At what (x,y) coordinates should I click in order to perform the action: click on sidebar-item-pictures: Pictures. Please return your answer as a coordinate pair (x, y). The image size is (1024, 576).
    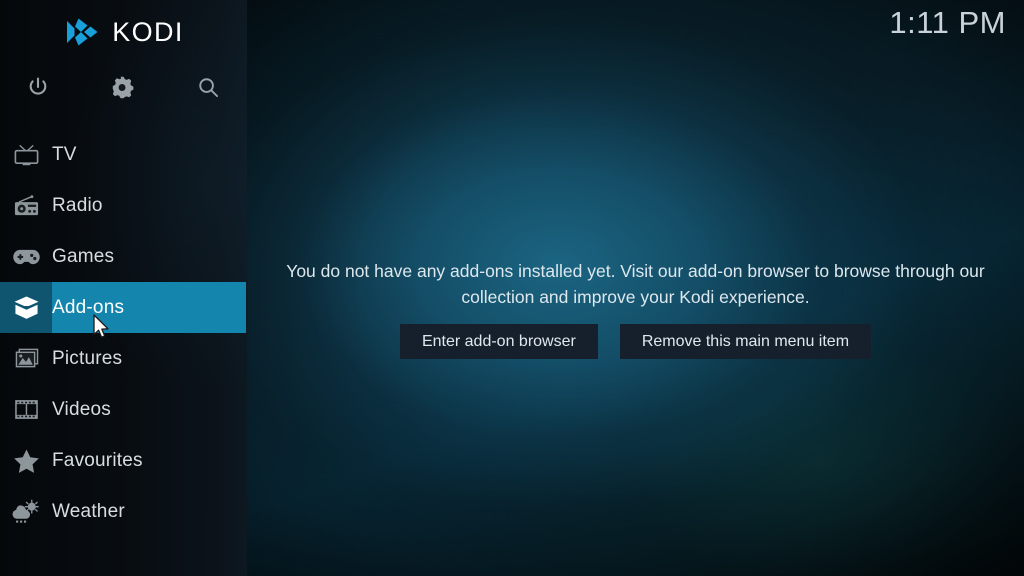
    Looking at the image, I should click on (123, 358).